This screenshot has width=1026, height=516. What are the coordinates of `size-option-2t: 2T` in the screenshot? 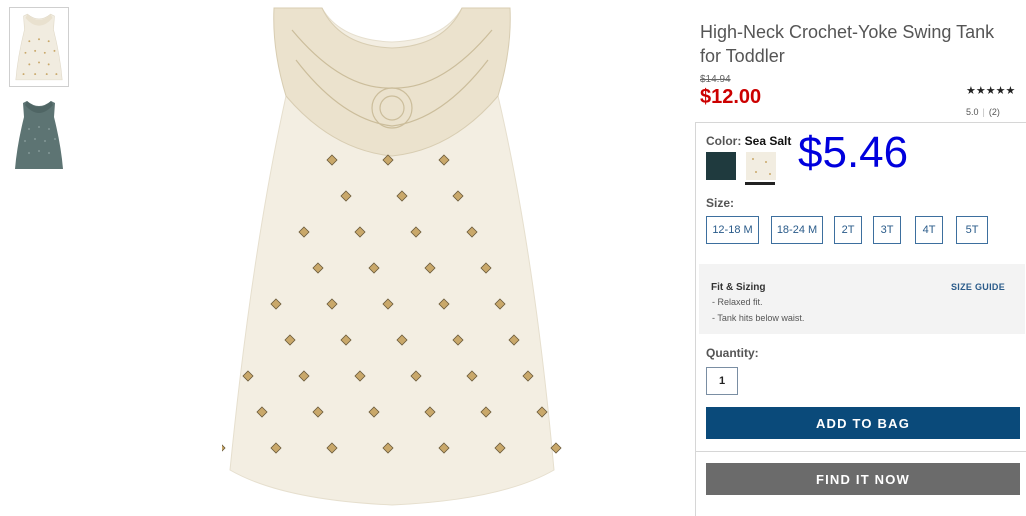 It's located at (848, 230).